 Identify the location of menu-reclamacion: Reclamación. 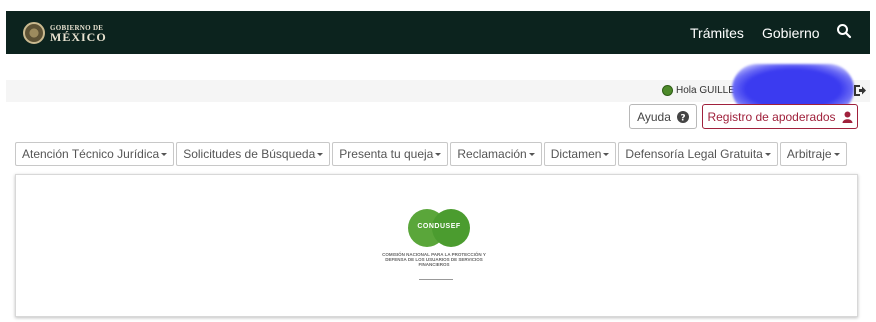
(496, 154).